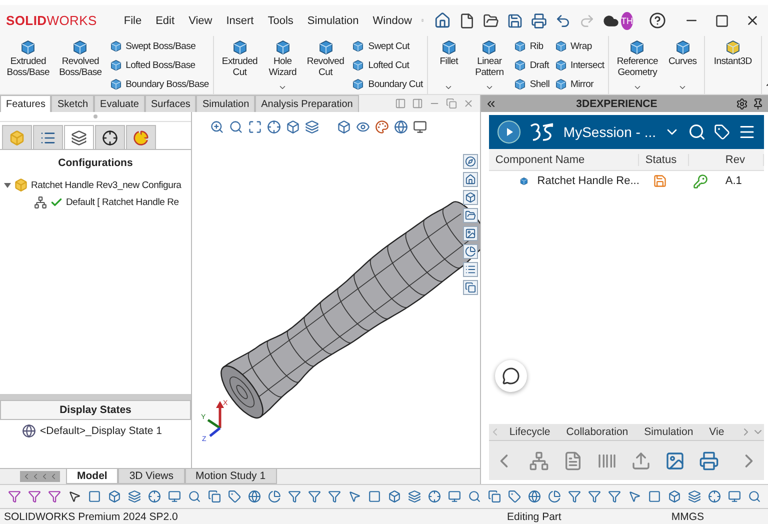 This screenshot has width=768, height=524. Describe the element at coordinates (106, 185) in the screenshot. I see `tree-item: Ratchet Handle Rev3_new Configura` at that location.